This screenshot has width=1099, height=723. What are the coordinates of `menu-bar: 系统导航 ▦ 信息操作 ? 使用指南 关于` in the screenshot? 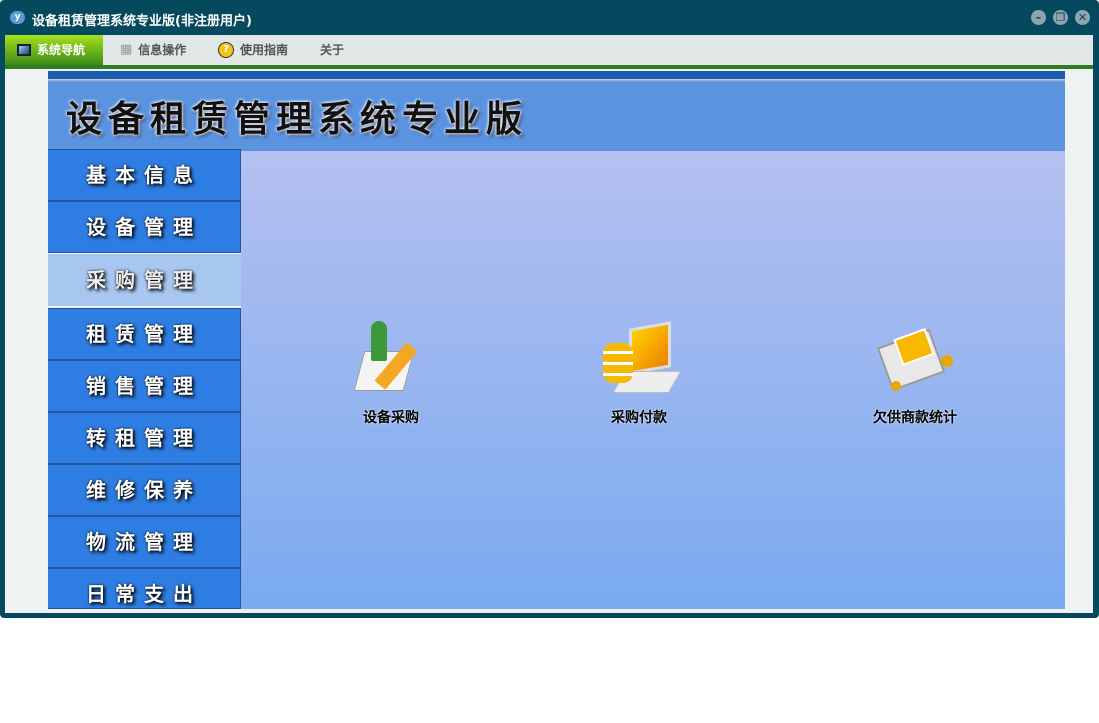 It's located at (549, 50).